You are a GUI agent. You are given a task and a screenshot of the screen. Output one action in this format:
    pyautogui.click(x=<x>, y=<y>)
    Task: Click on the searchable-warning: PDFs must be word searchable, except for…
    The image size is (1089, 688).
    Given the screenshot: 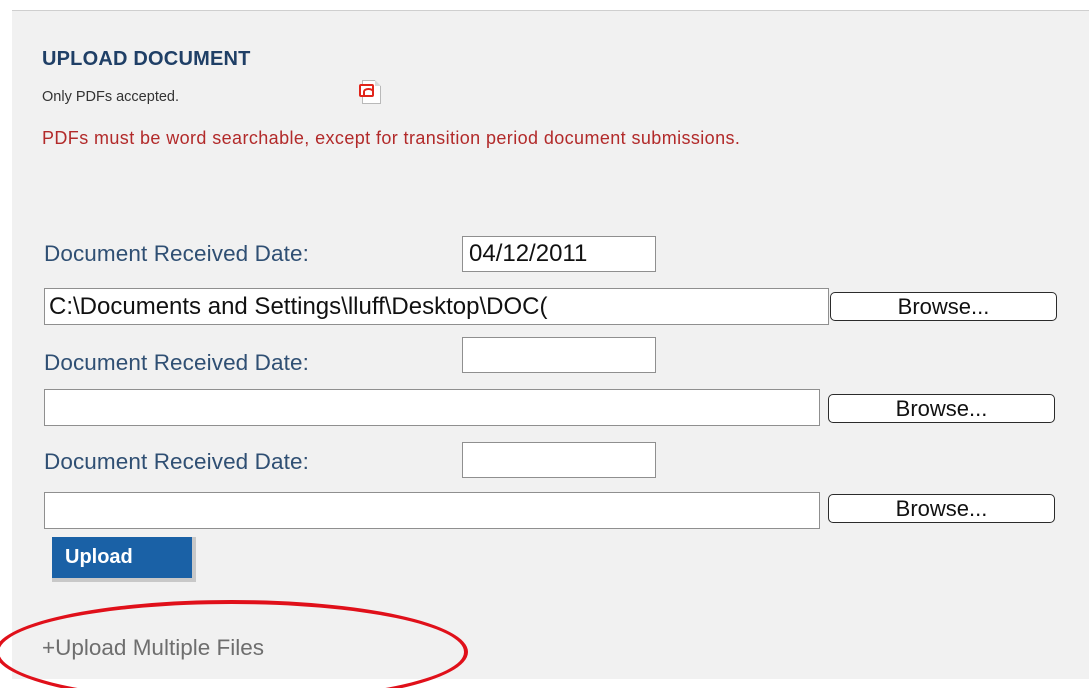 What is the action you would take?
    pyautogui.click(x=391, y=138)
    